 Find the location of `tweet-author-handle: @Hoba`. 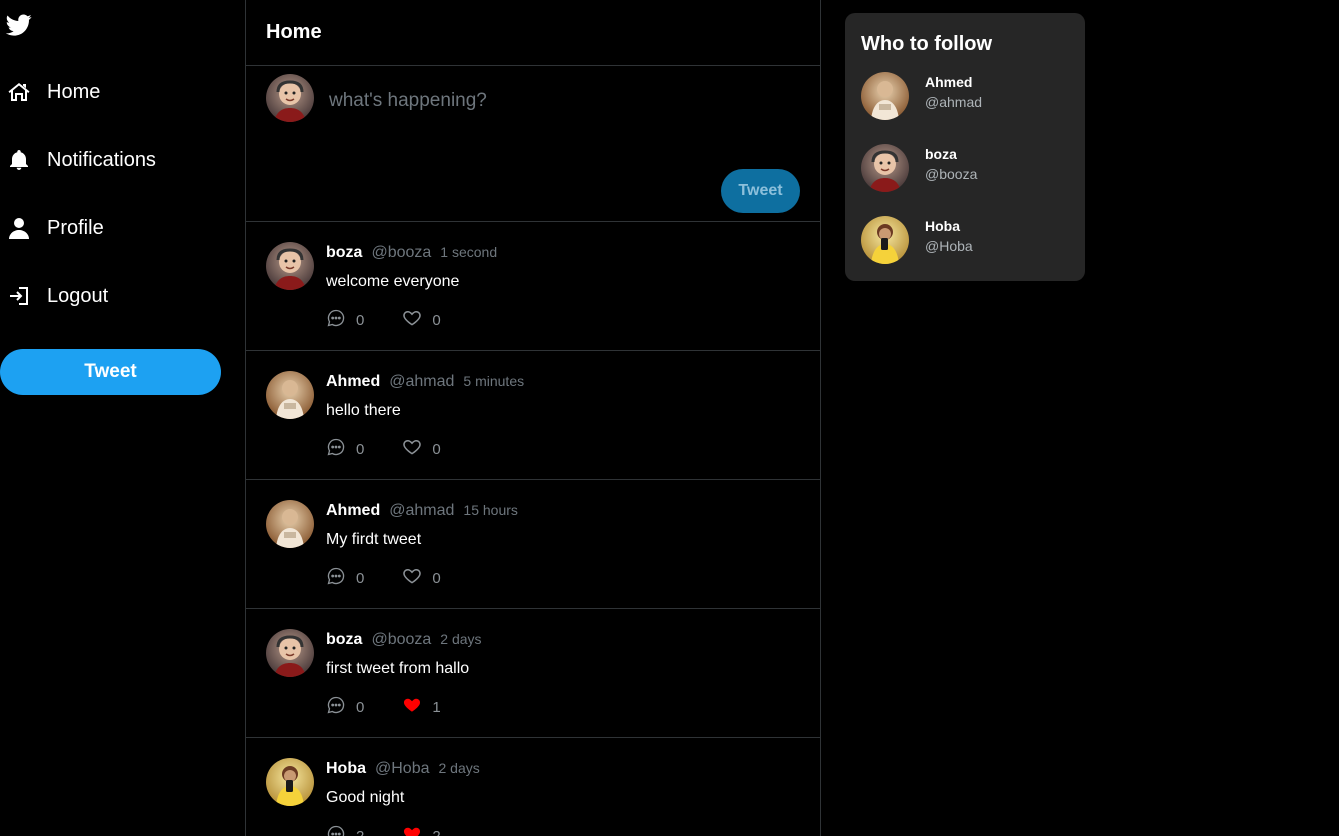

tweet-author-handle: @Hoba is located at coordinates (402, 768).